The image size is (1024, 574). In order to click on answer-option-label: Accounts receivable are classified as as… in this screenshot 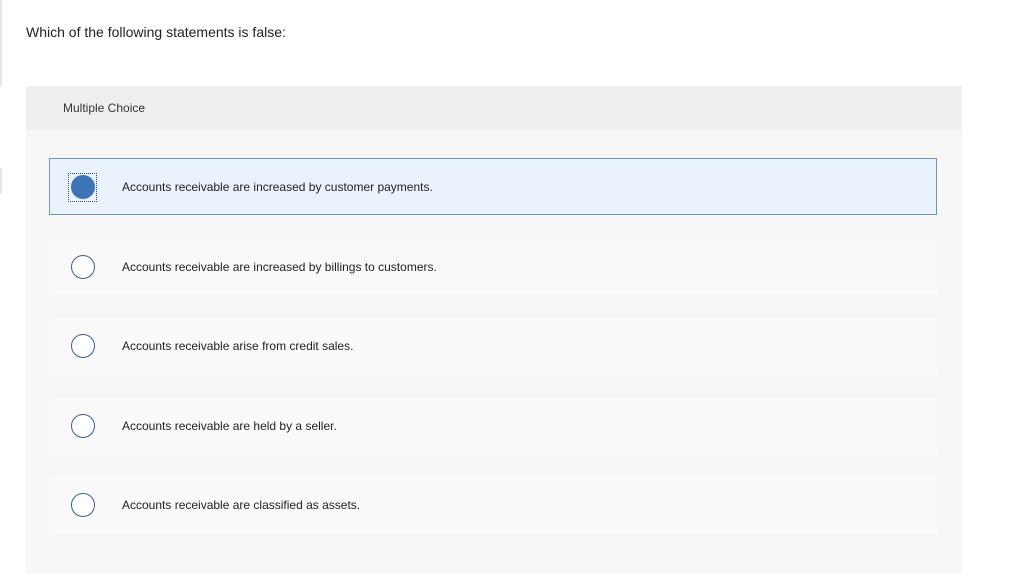, I will do `click(241, 505)`.